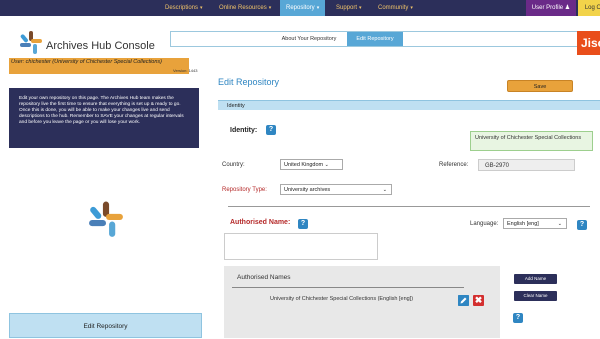 This screenshot has width=600, height=339. What do you see at coordinates (301, 246) in the screenshot?
I see `authorised-name-input` at bounding box center [301, 246].